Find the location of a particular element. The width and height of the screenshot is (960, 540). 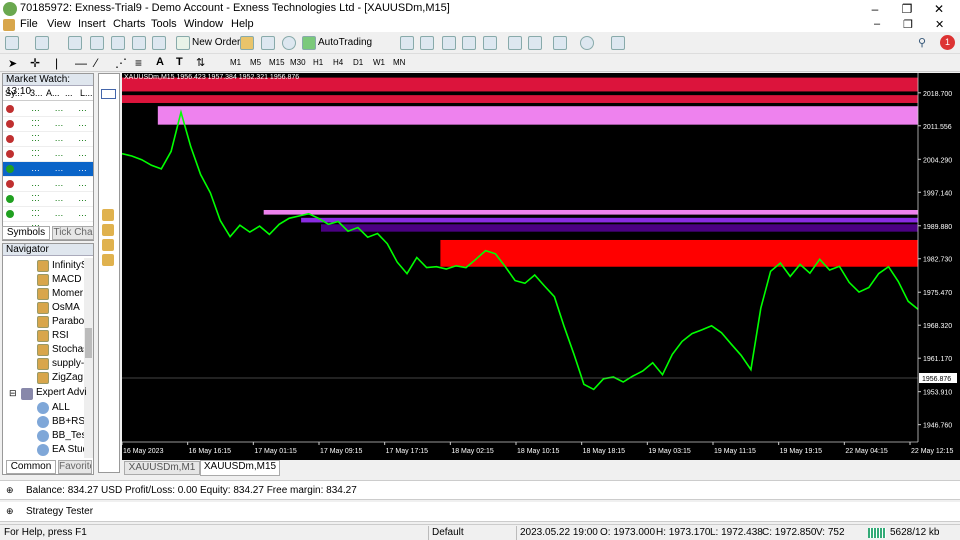

tf-h4: H4 is located at coordinates (338, 62).